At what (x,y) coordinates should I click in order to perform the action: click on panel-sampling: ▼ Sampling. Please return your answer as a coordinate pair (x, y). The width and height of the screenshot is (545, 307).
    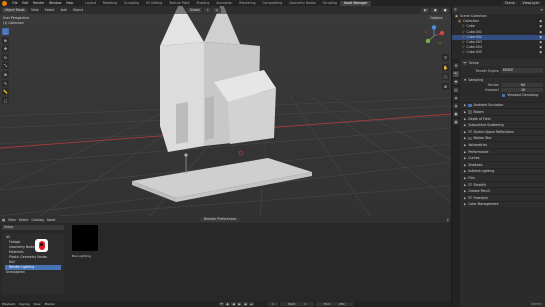
    Looking at the image, I should click on (503, 79).